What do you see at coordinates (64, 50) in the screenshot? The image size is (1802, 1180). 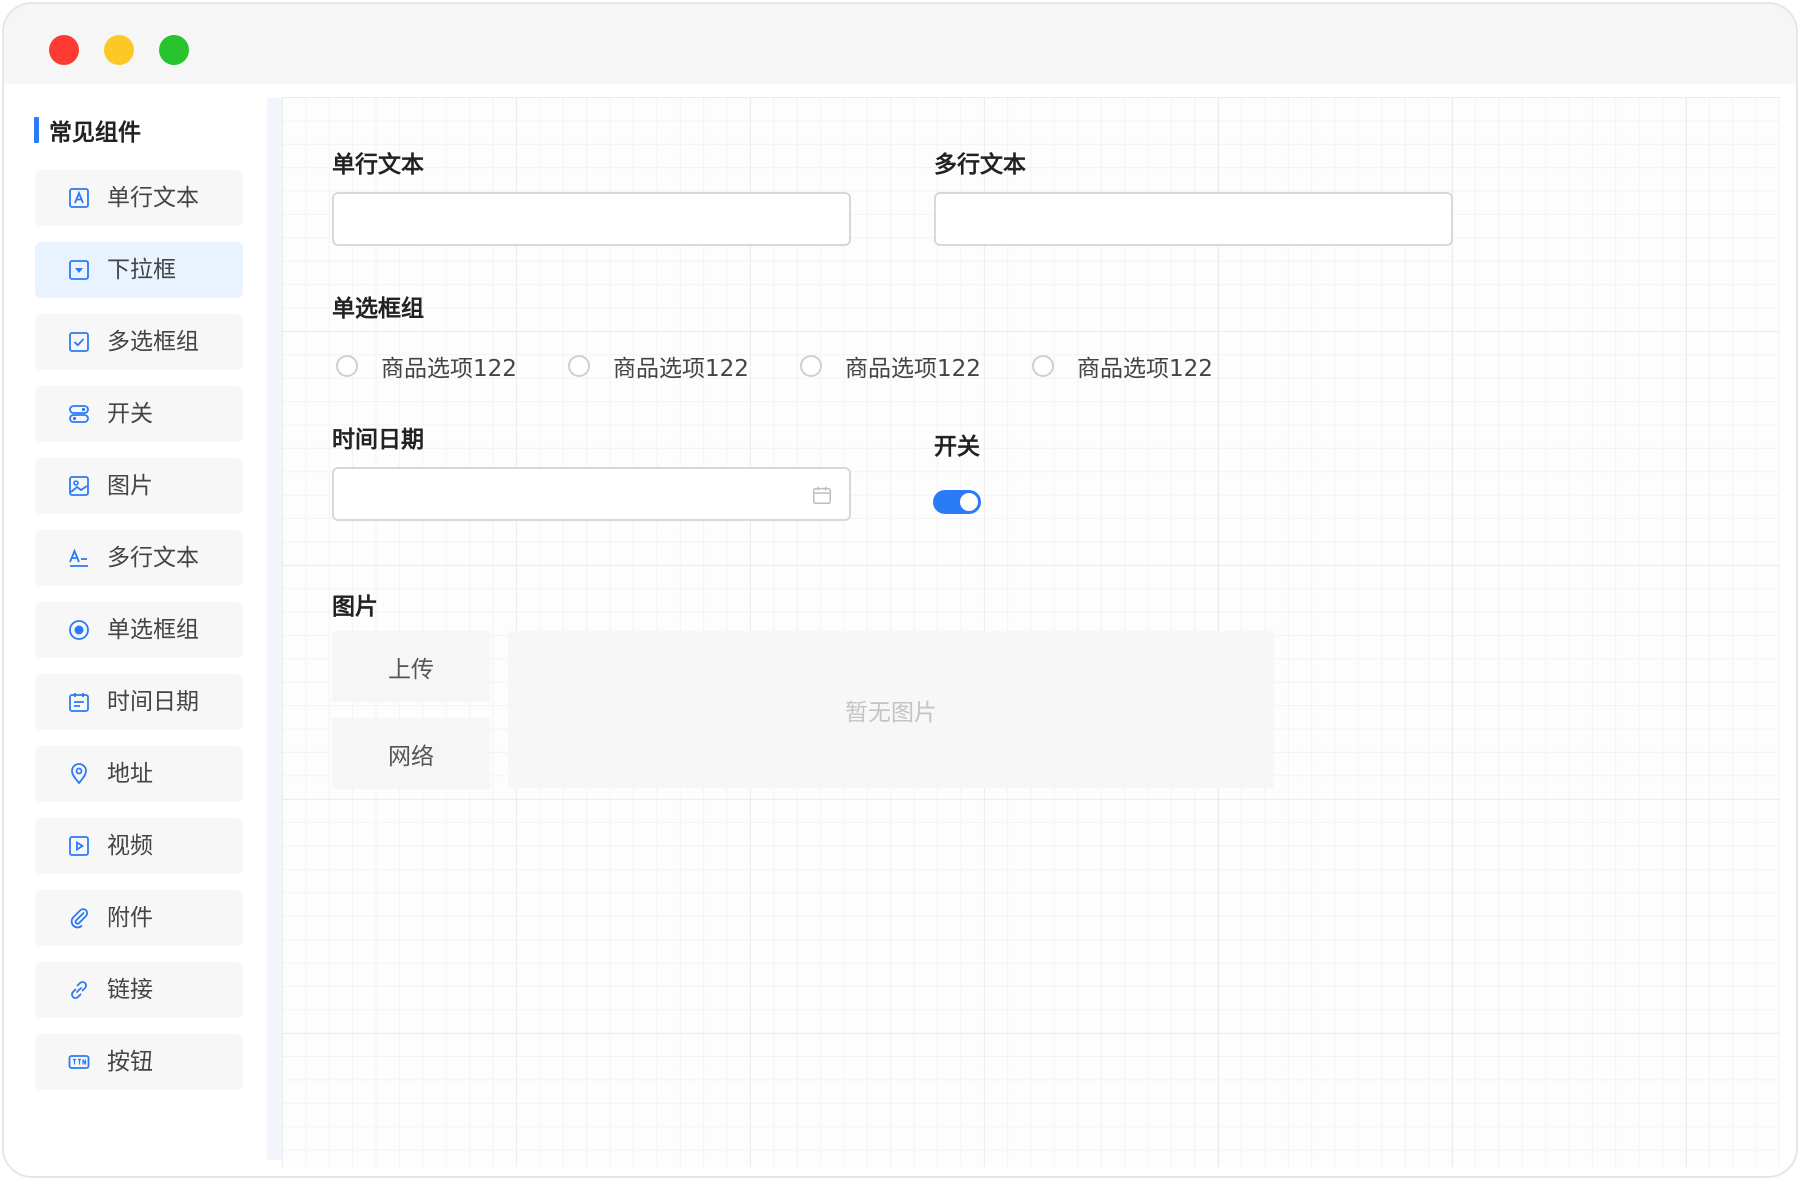 I see `close-window-button` at bounding box center [64, 50].